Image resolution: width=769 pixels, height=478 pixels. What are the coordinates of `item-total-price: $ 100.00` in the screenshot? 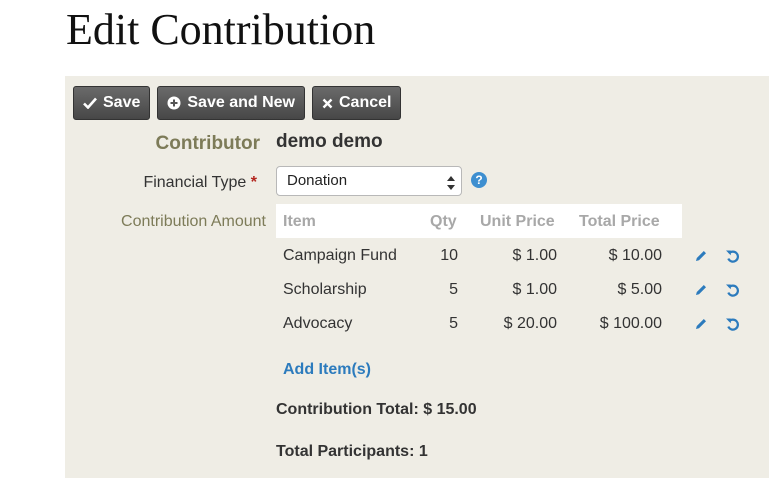 It's located at (630, 323).